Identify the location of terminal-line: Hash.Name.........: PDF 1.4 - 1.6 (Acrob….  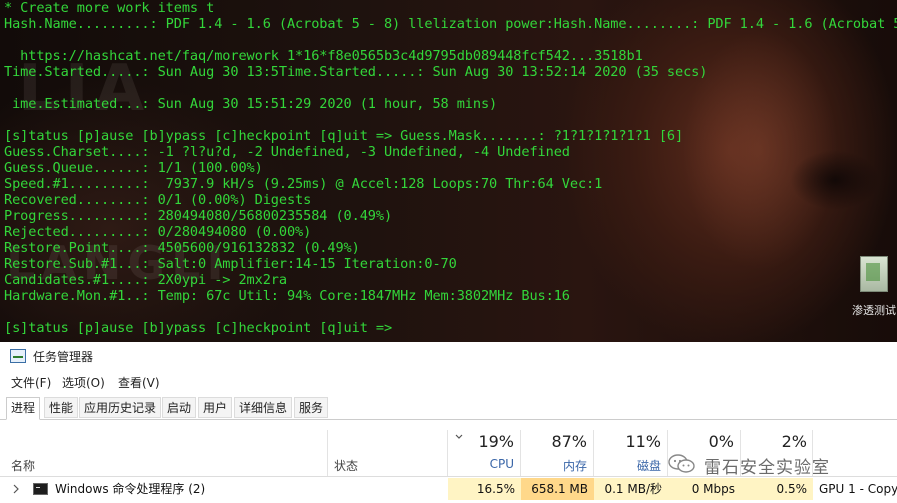
(450, 24).